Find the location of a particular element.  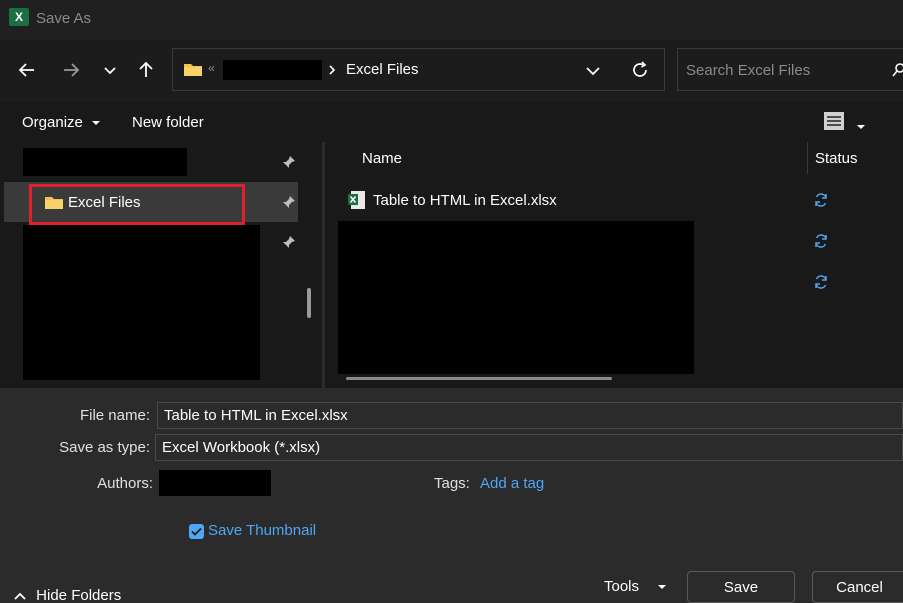

add-tag-link: Add a tag is located at coordinates (512, 483).